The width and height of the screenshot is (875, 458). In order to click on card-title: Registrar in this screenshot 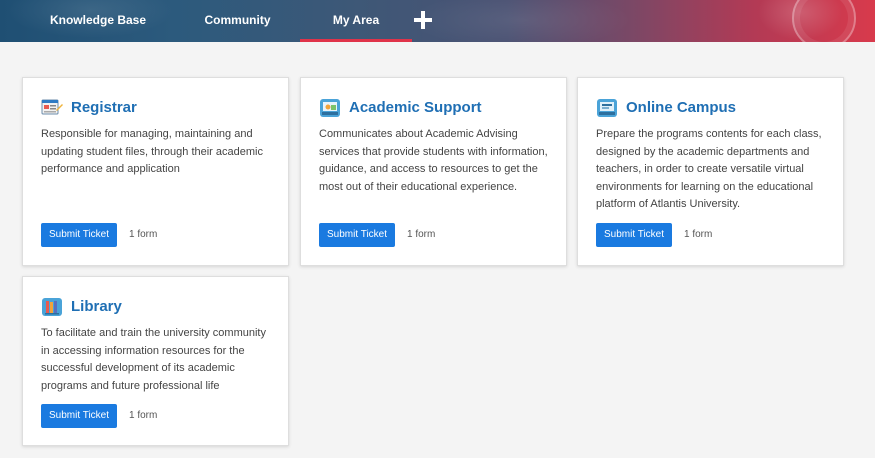, I will do `click(104, 107)`.